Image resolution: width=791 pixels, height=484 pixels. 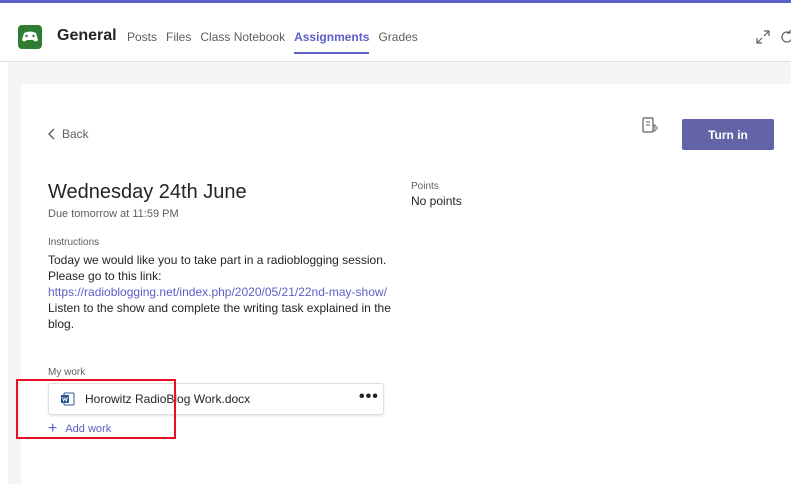 I want to click on tab-files: Files, so click(x=178, y=37).